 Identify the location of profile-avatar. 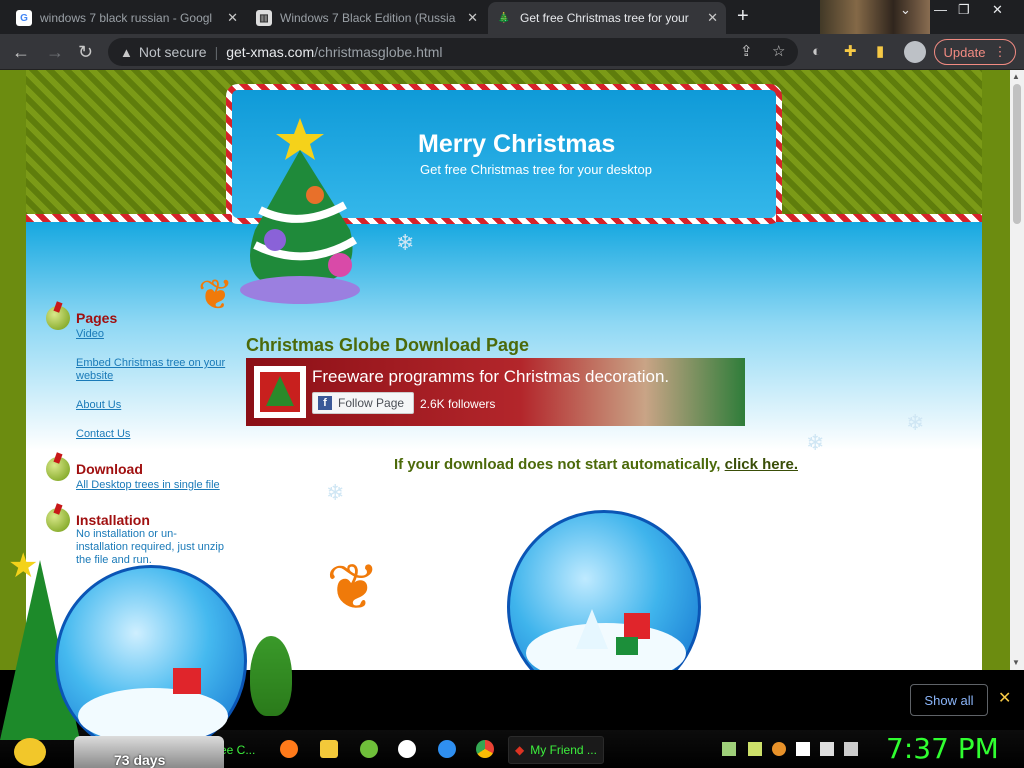
(915, 52).